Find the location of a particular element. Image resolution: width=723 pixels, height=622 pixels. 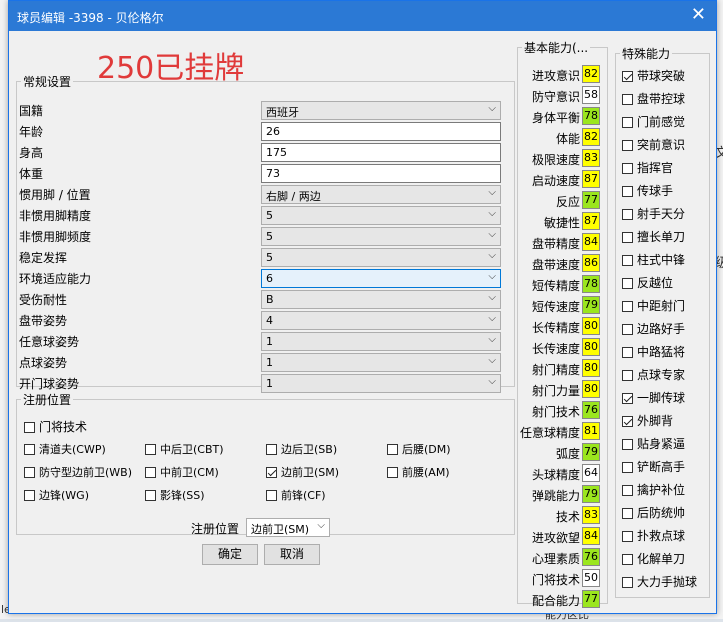

setting-select: 西班牙 ⌵ is located at coordinates (381, 110).